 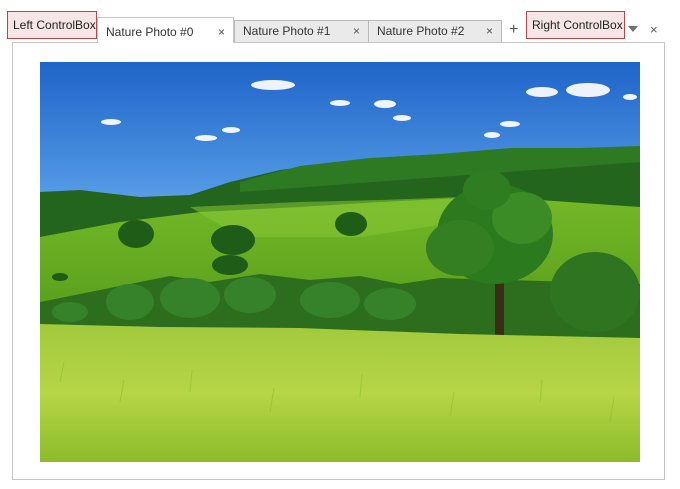 I want to click on tab-nature-photo-2: Nature Photo #2 ×, so click(x=435, y=31).